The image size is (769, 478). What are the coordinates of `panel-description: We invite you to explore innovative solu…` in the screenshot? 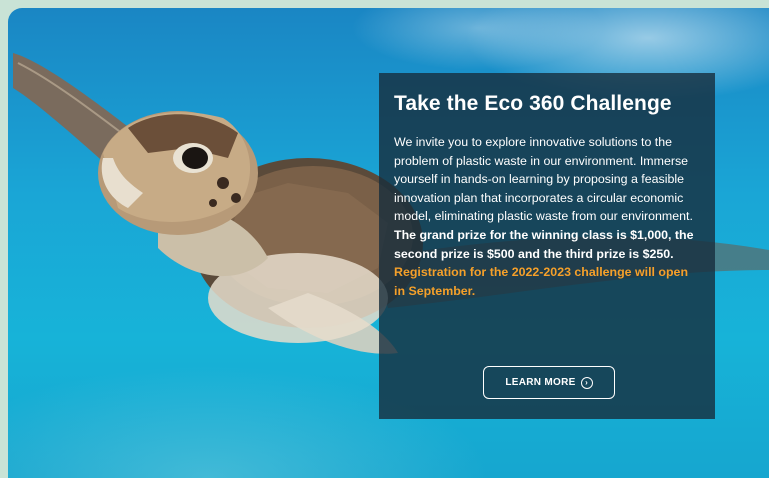 It's located at (546, 216).